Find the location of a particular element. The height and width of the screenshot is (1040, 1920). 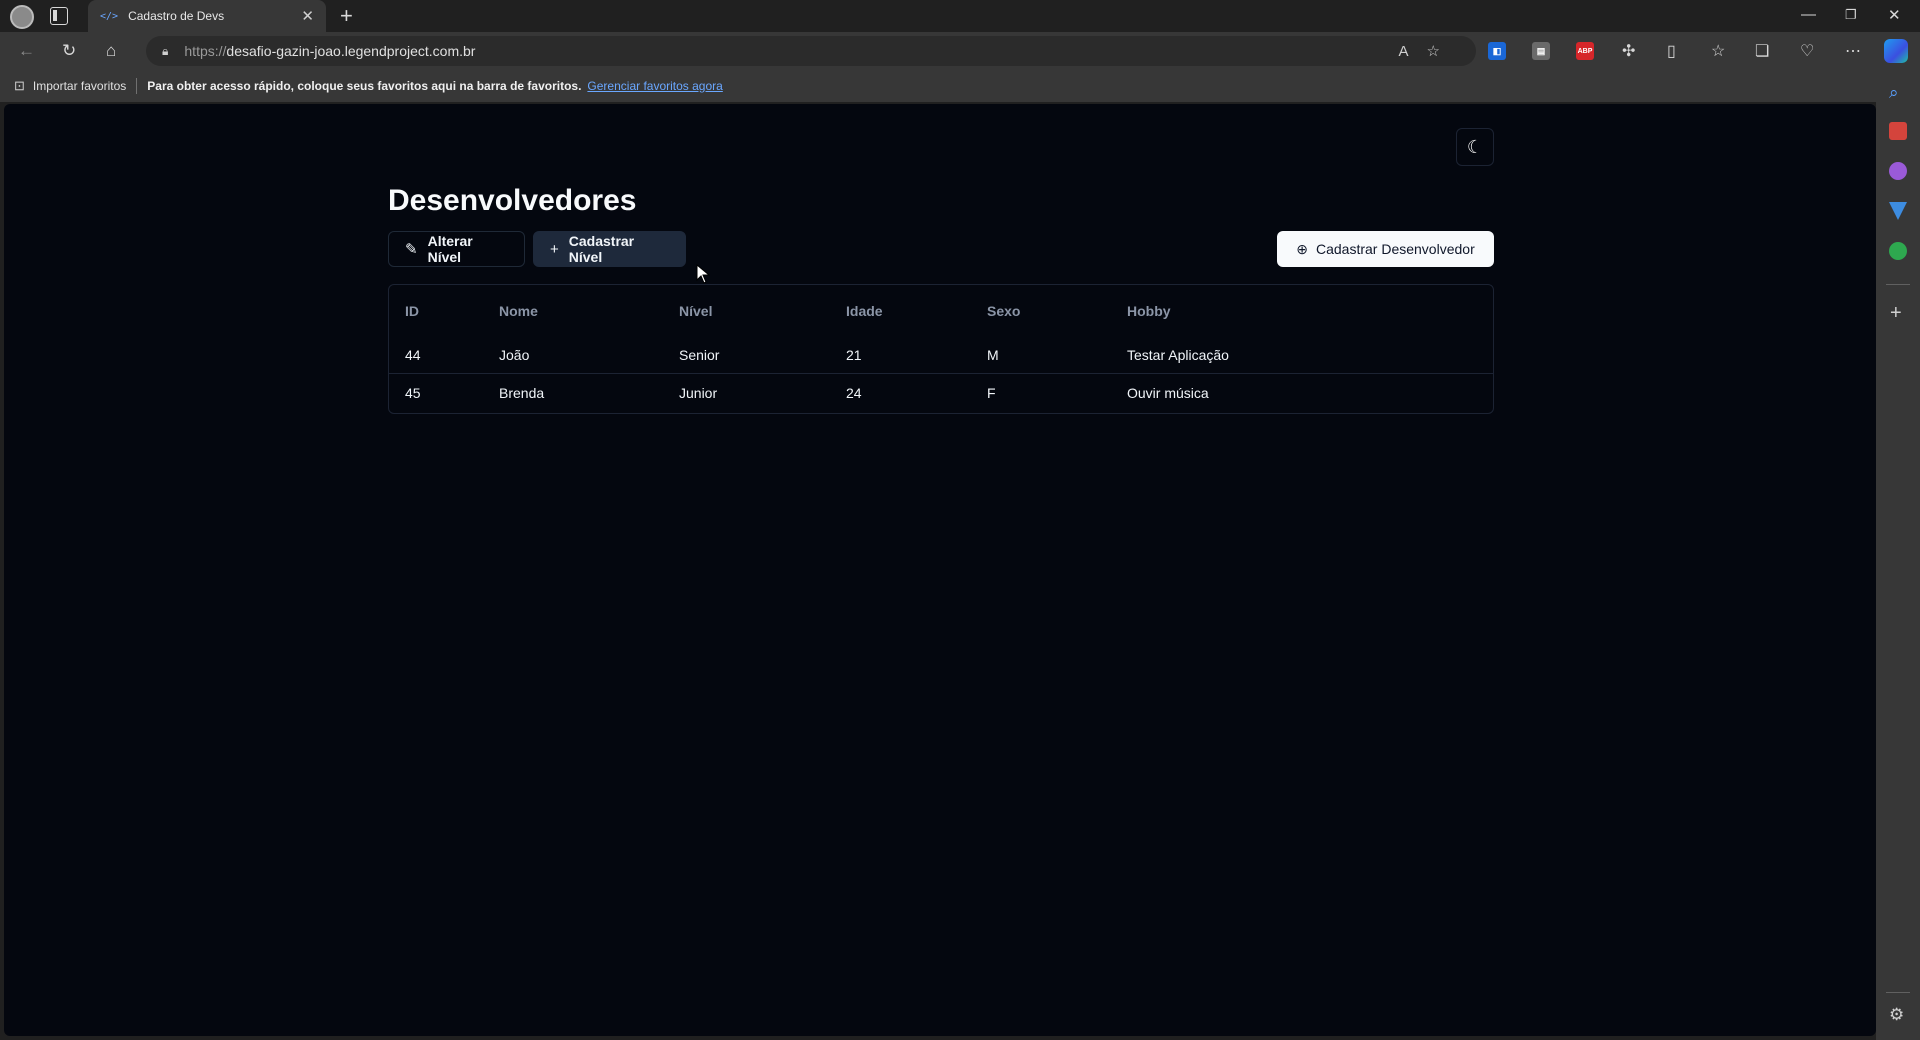

cell-idade: 24 is located at coordinates (854, 392).